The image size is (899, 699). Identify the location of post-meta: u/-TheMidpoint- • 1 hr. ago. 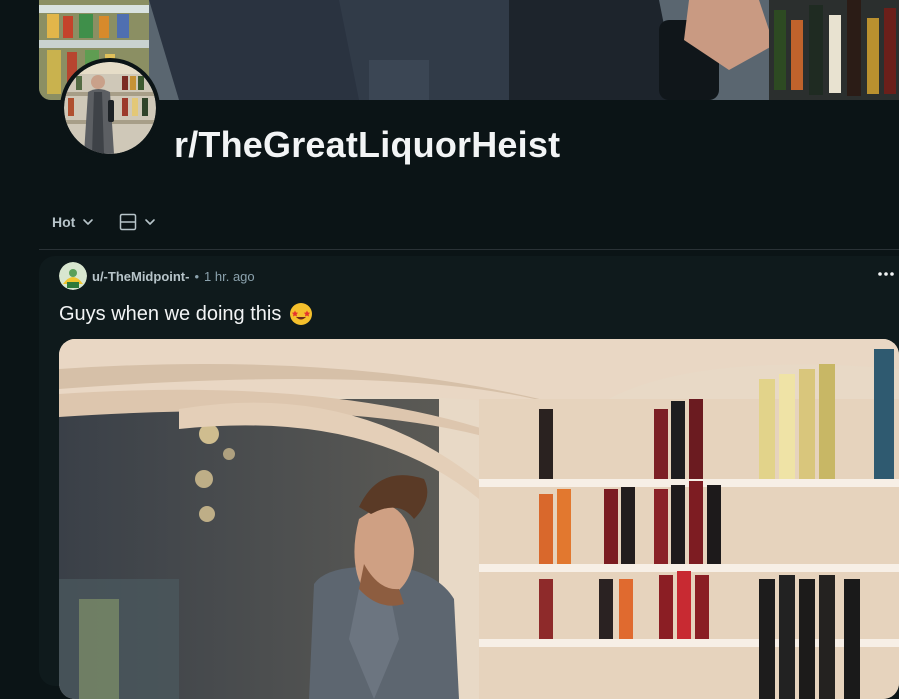
(157, 276).